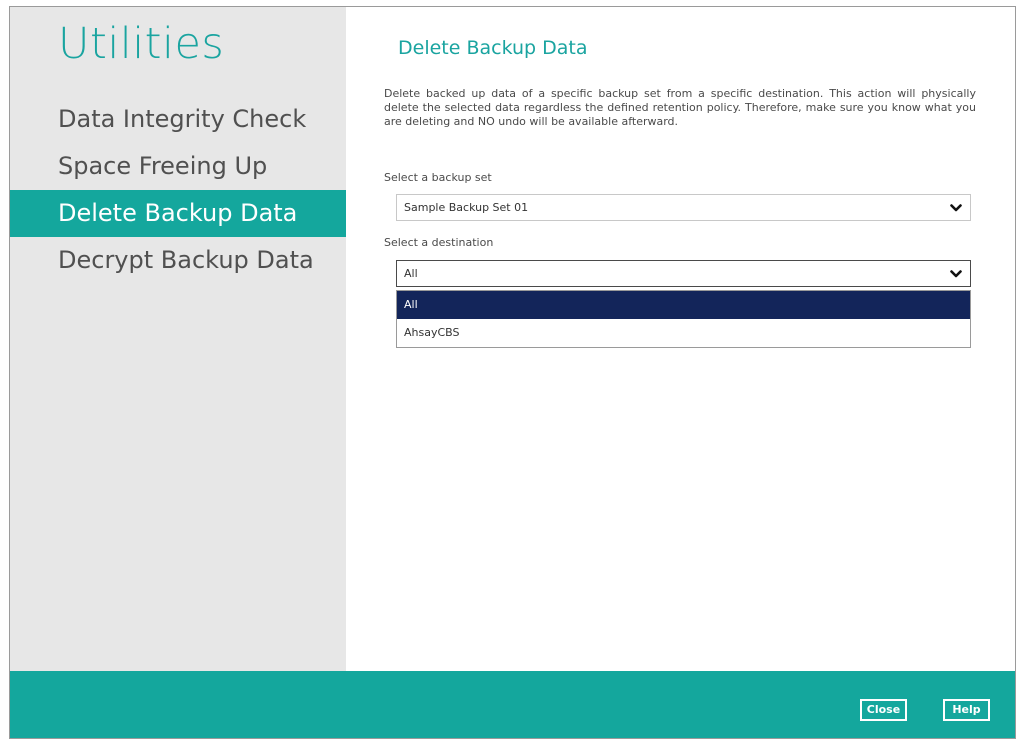 This screenshot has width=1018, height=740. Describe the element at coordinates (466, 207) in the screenshot. I see `backup-set-value: Sample Backup Set 01` at that location.